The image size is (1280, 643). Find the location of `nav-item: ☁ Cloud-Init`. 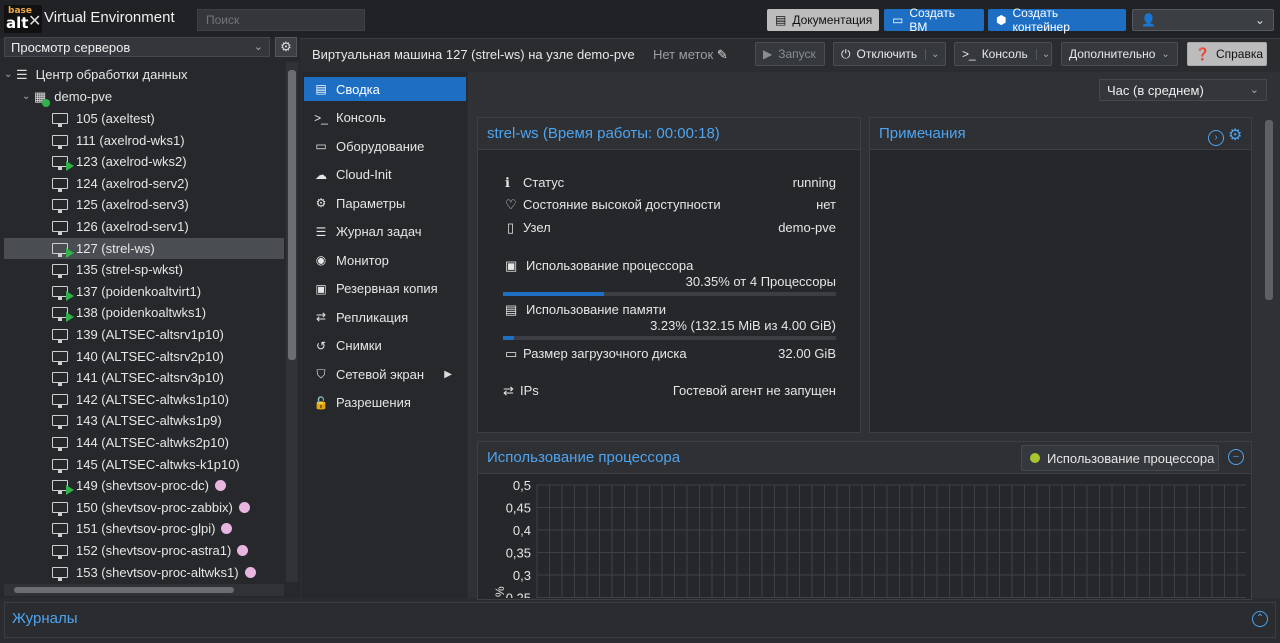

nav-item: ☁ Cloud-Init is located at coordinates (385, 175).